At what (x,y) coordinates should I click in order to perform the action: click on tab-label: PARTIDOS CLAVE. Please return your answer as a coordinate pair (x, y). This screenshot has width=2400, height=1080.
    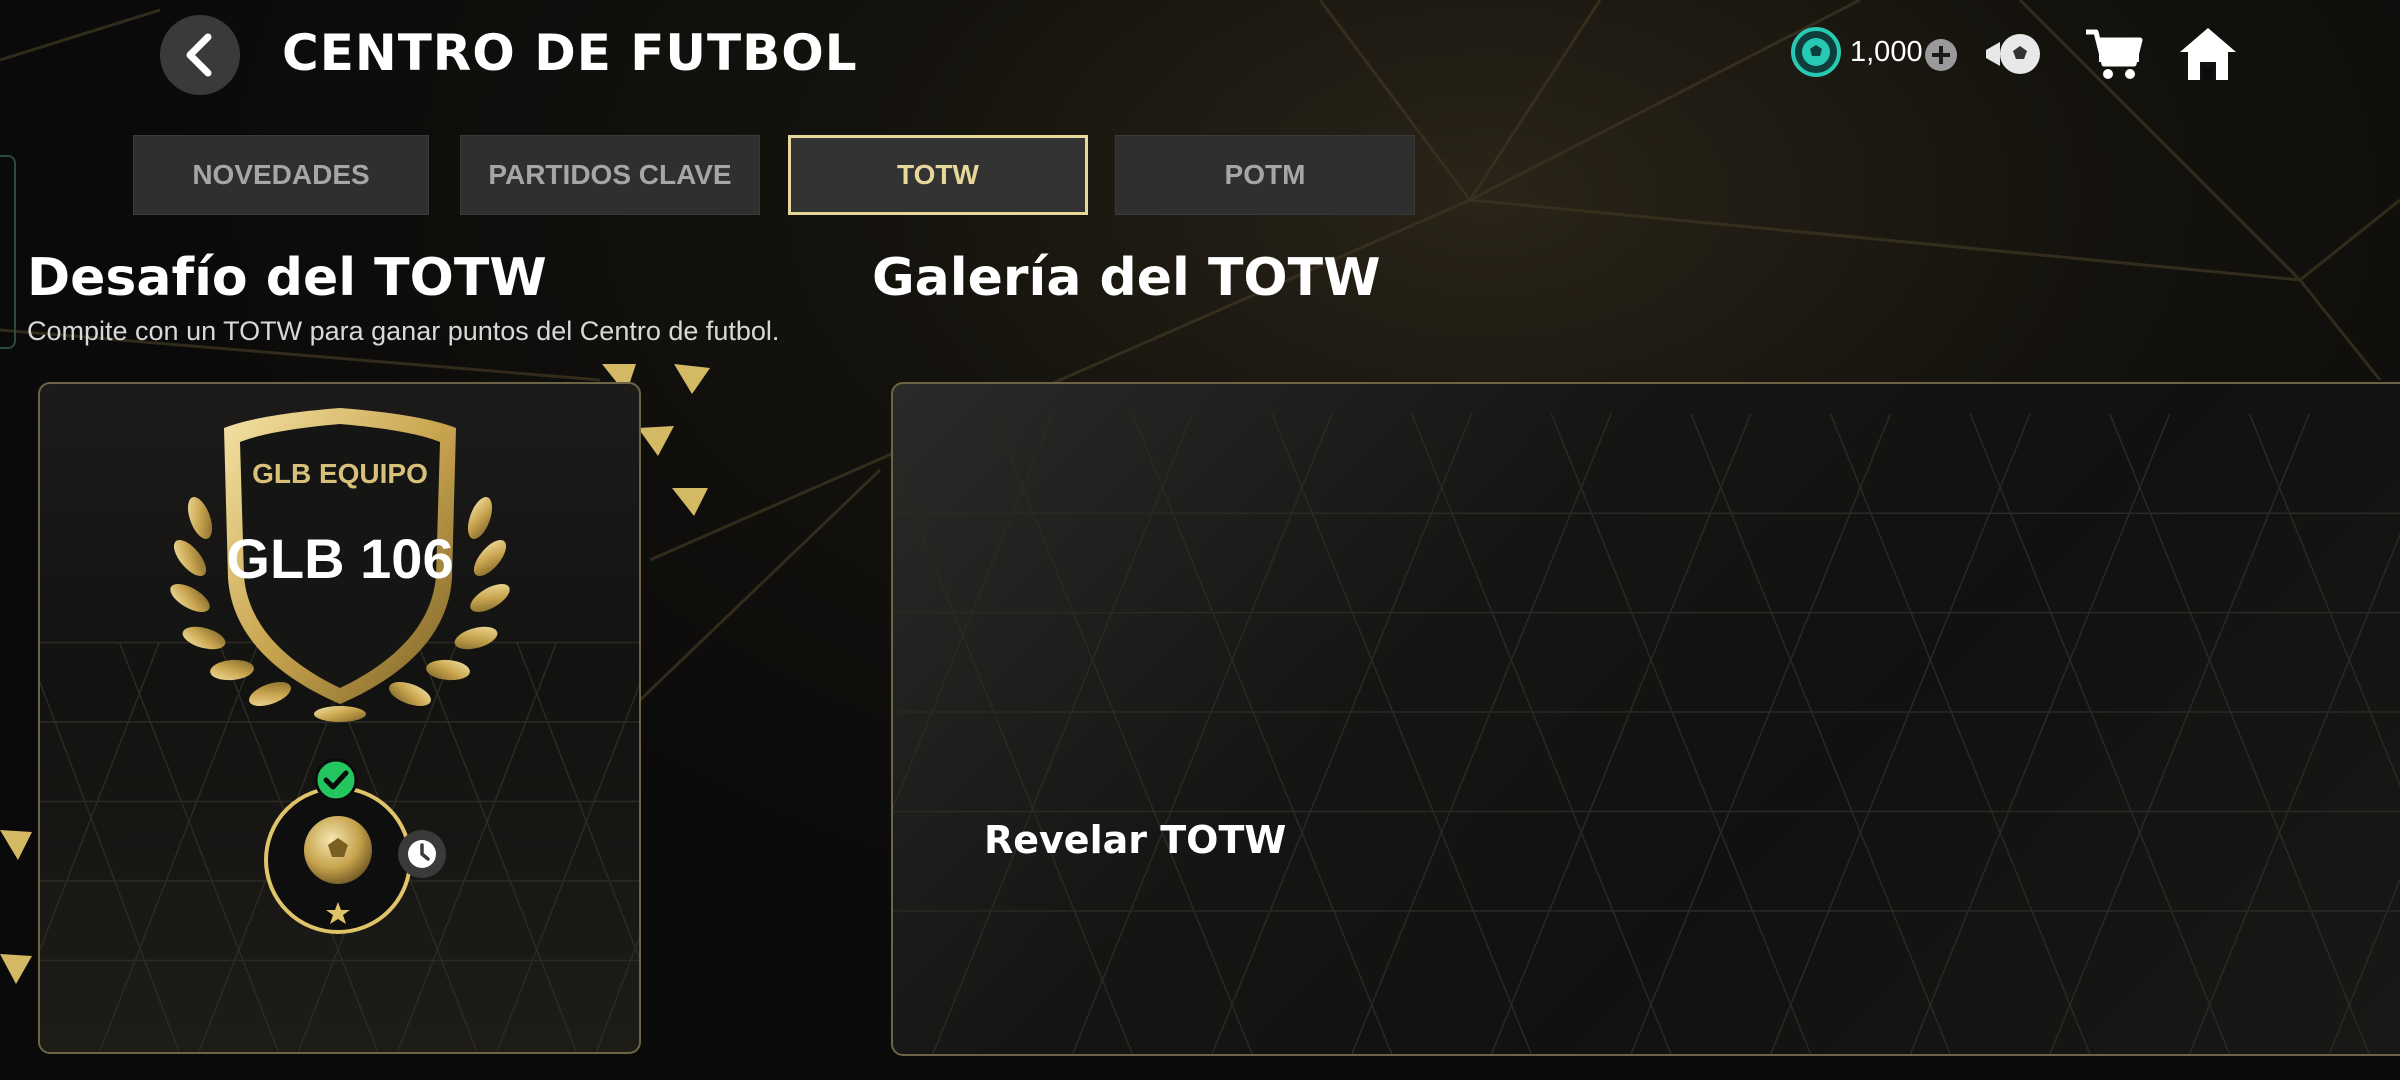
    Looking at the image, I should click on (610, 174).